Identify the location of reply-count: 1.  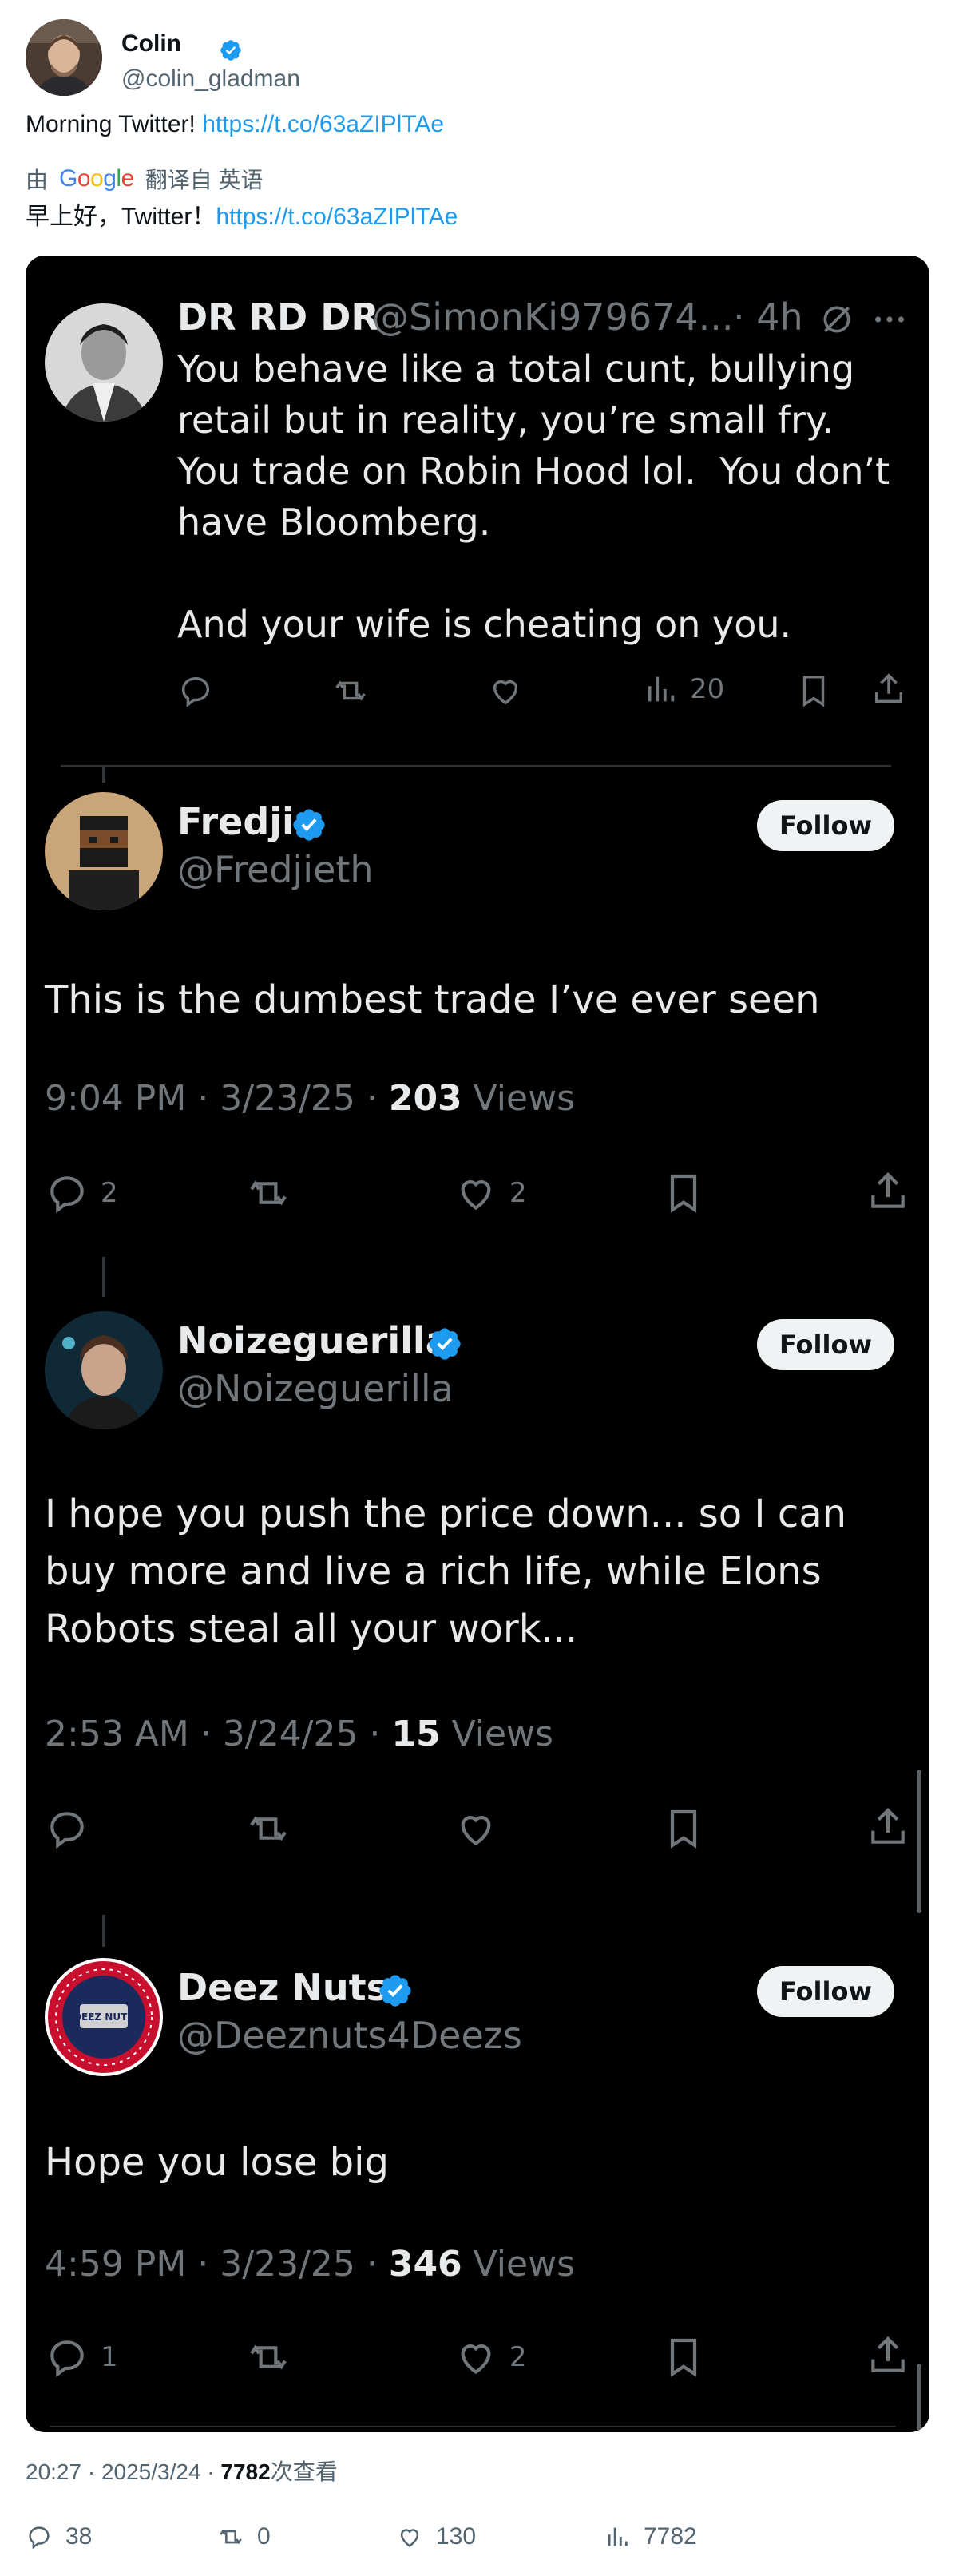
(109, 2357).